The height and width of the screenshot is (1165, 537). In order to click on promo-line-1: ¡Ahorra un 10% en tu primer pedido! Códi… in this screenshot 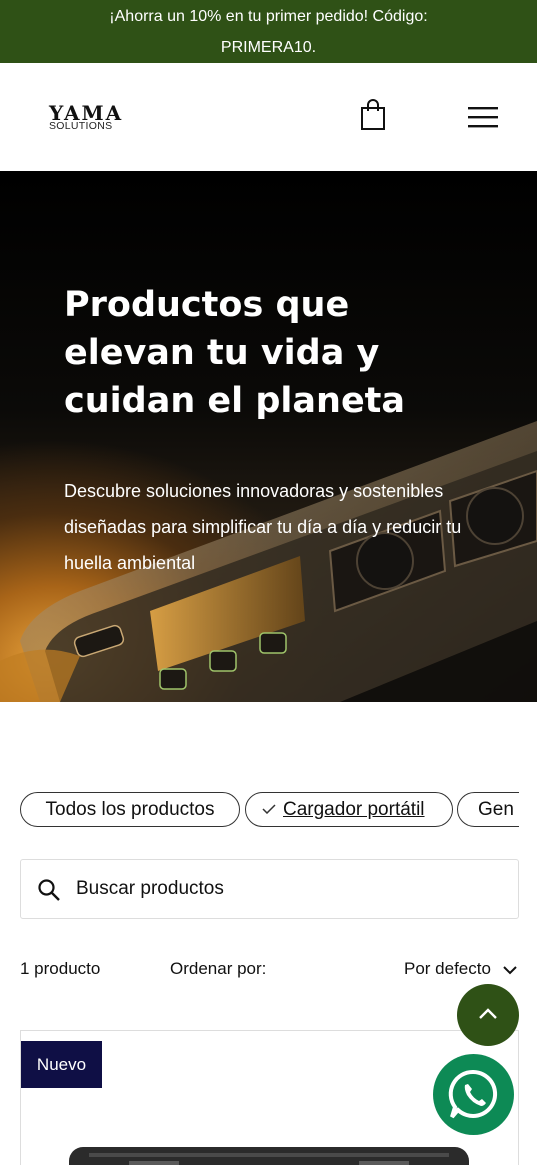, I will do `click(268, 16)`.